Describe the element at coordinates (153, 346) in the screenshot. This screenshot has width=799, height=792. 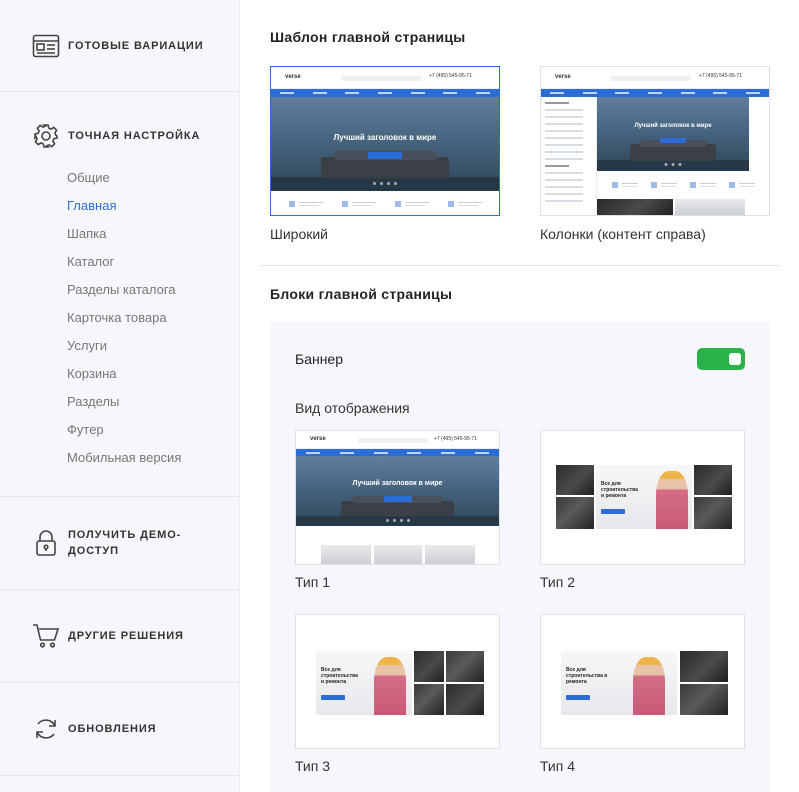
I see `submenu-item-services: Услуги` at that location.